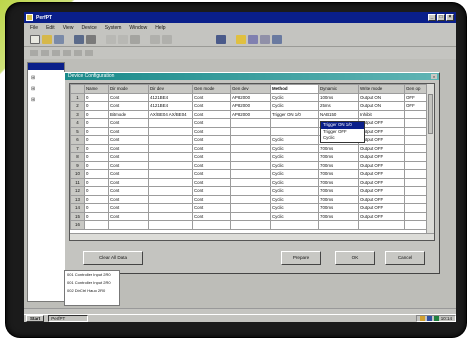  What do you see at coordinates (249, 131) in the screenshot?
I see `table-row: 50ContCont700msOutput OFF` at bounding box center [249, 131].